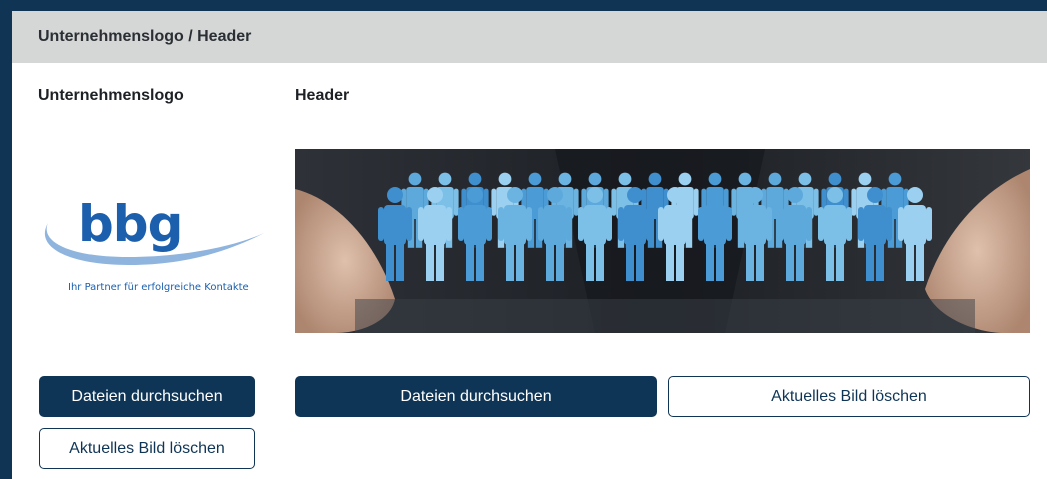  What do you see at coordinates (476, 396) in the screenshot?
I see `header-browse-files-button: Dateien durchsuchen` at bounding box center [476, 396].